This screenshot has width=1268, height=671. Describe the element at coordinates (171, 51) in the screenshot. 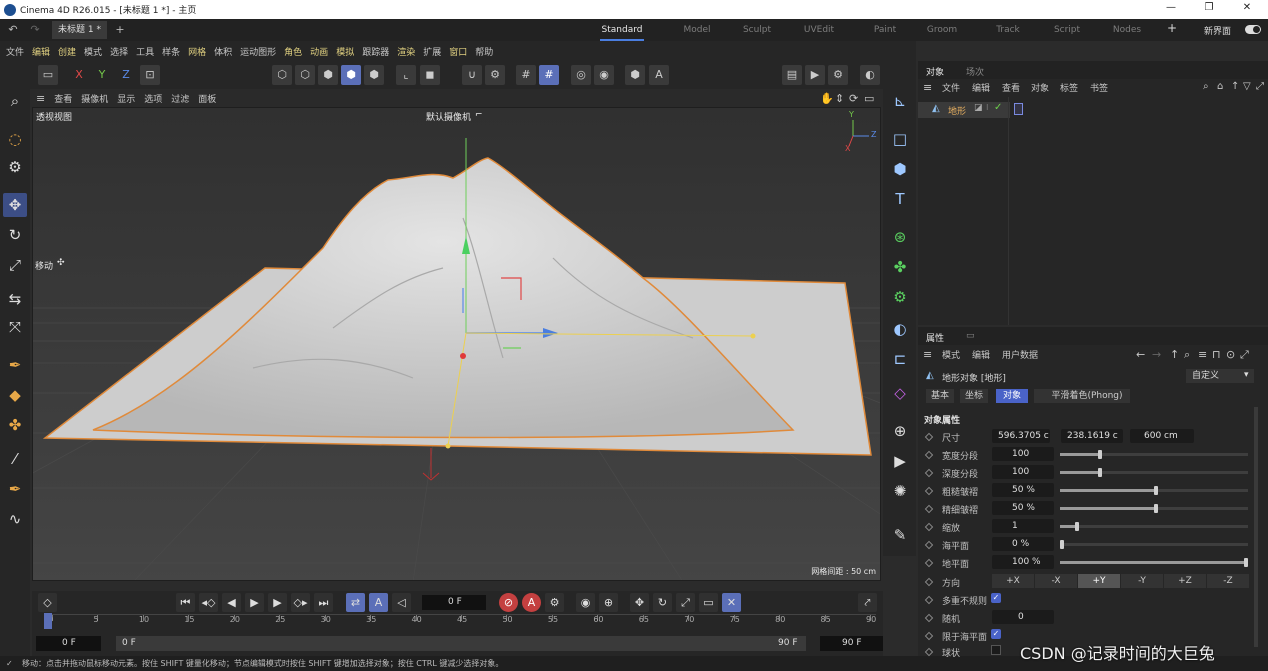

I see `menu-item-6: 样条` at that location.